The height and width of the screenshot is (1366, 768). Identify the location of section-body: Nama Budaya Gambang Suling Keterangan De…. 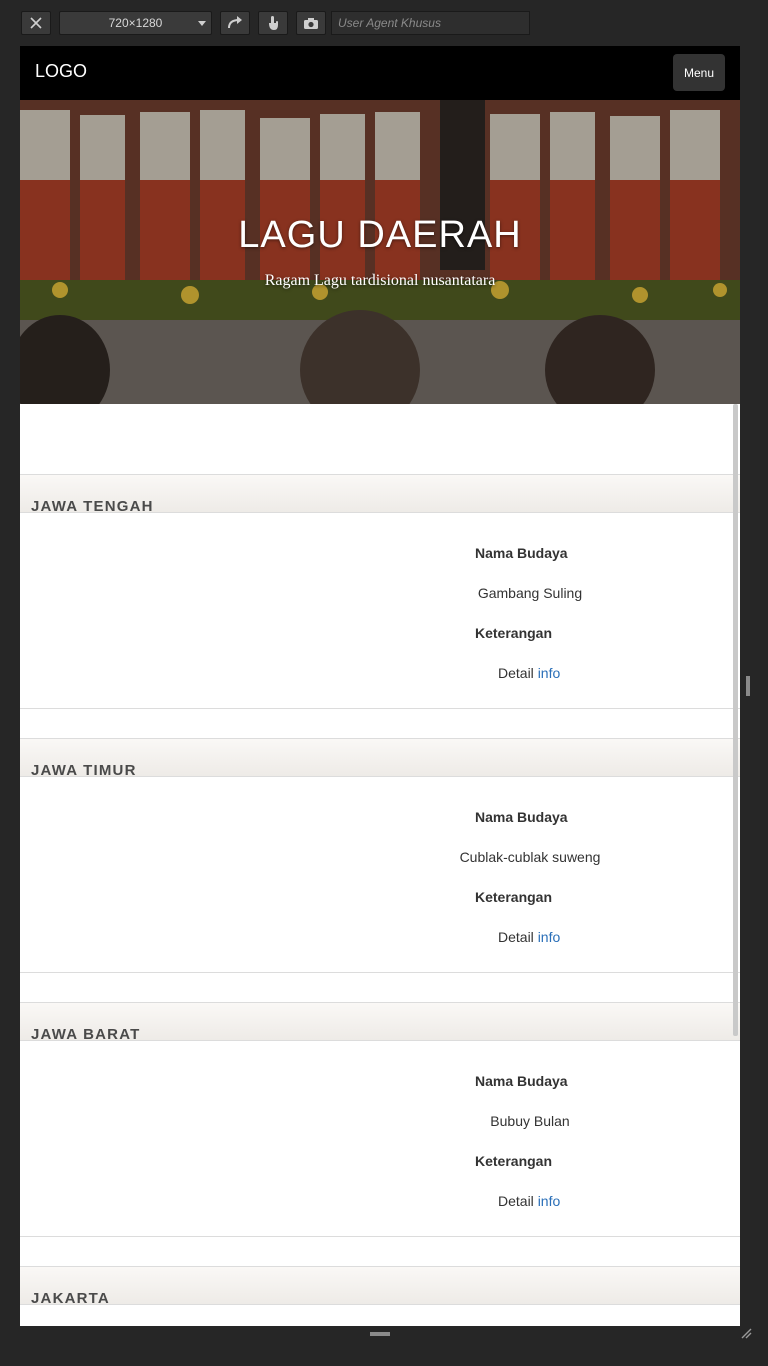
(380, 611).